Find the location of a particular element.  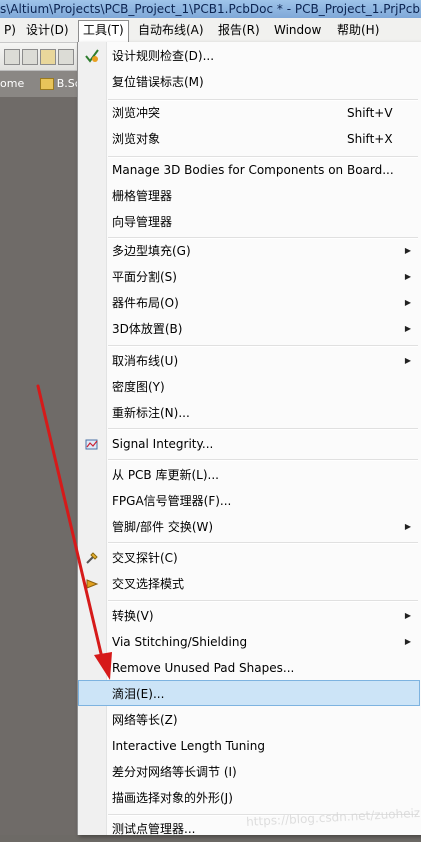

menu-project: P) is located at coordinates (10, 30).